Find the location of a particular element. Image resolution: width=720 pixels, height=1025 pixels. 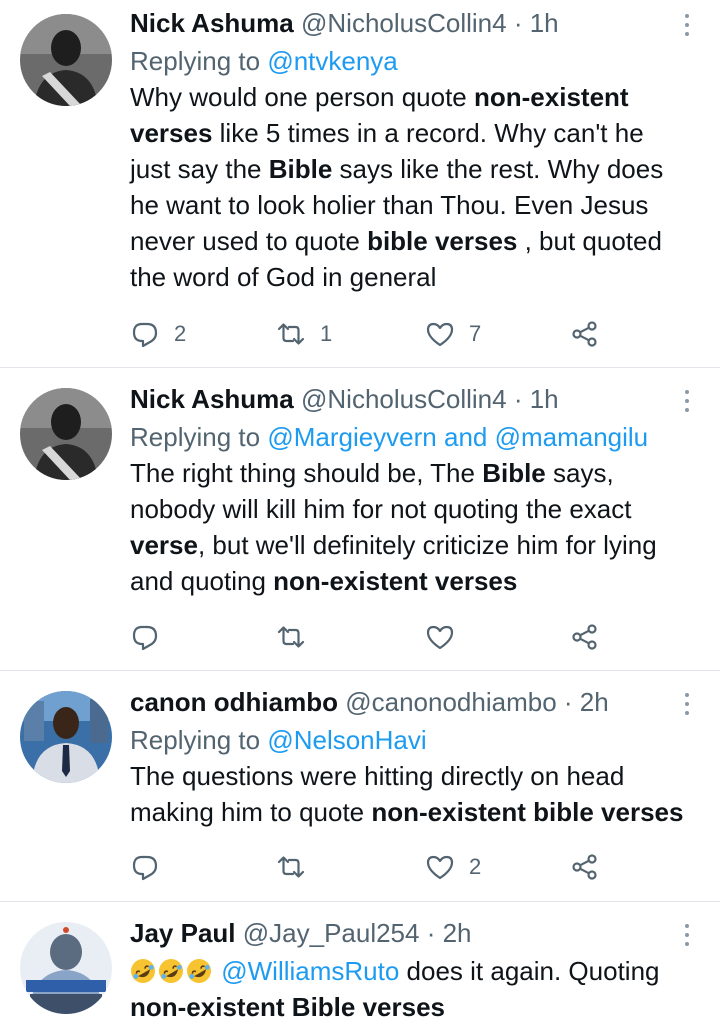

tweet-header: Jay Paul @Jay_Paul254 · 2h is located at coordinates (410, 933).